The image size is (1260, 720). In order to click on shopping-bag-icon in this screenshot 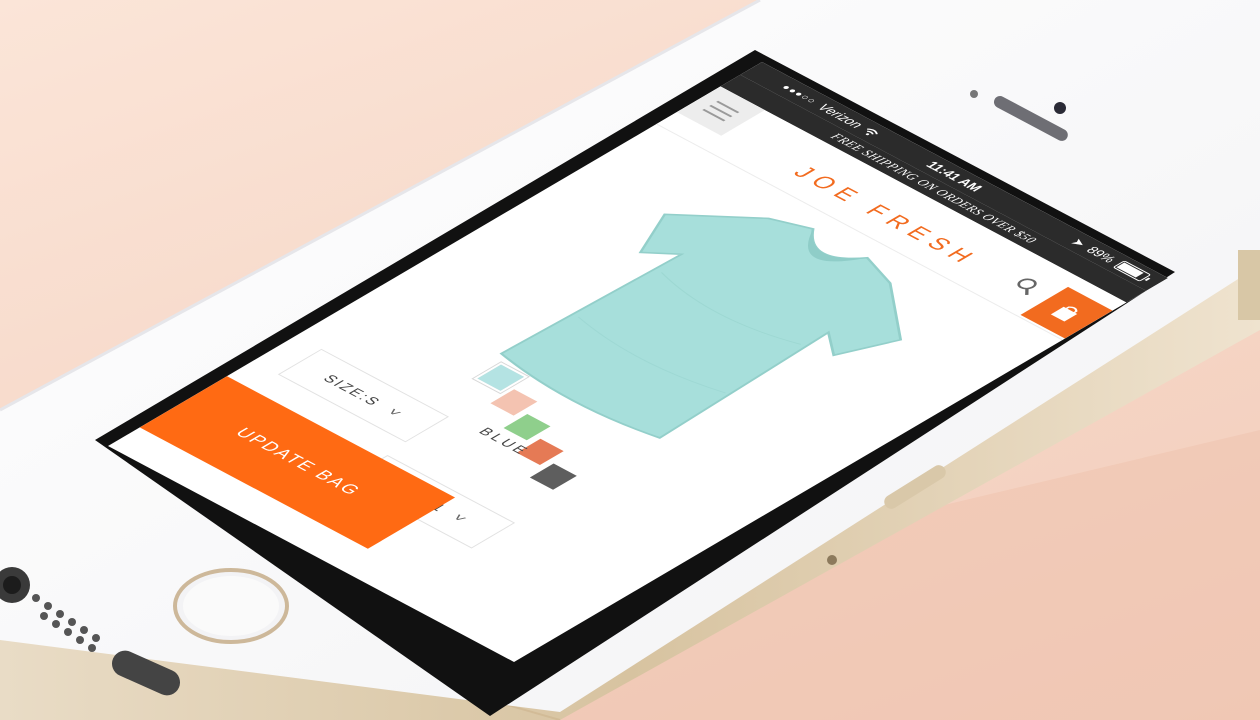, I will do `click(1064, 314)`.